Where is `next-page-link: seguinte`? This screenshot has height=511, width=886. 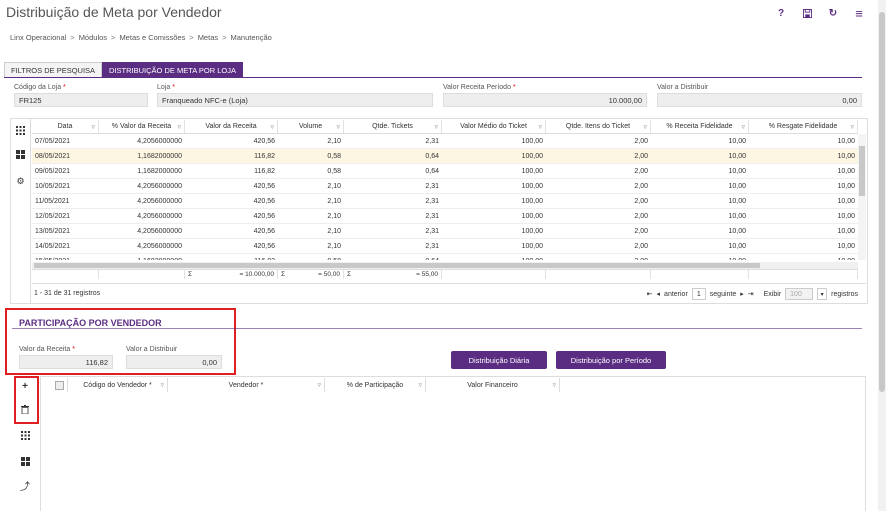 next-page-link: seguinte is located at coordinates (723, 294).